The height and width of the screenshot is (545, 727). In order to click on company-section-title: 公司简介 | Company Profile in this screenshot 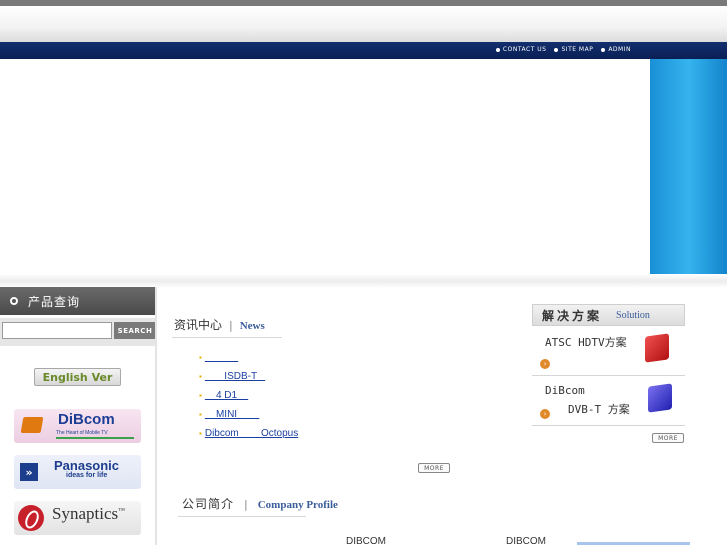, I will do `click(260, 503)`.